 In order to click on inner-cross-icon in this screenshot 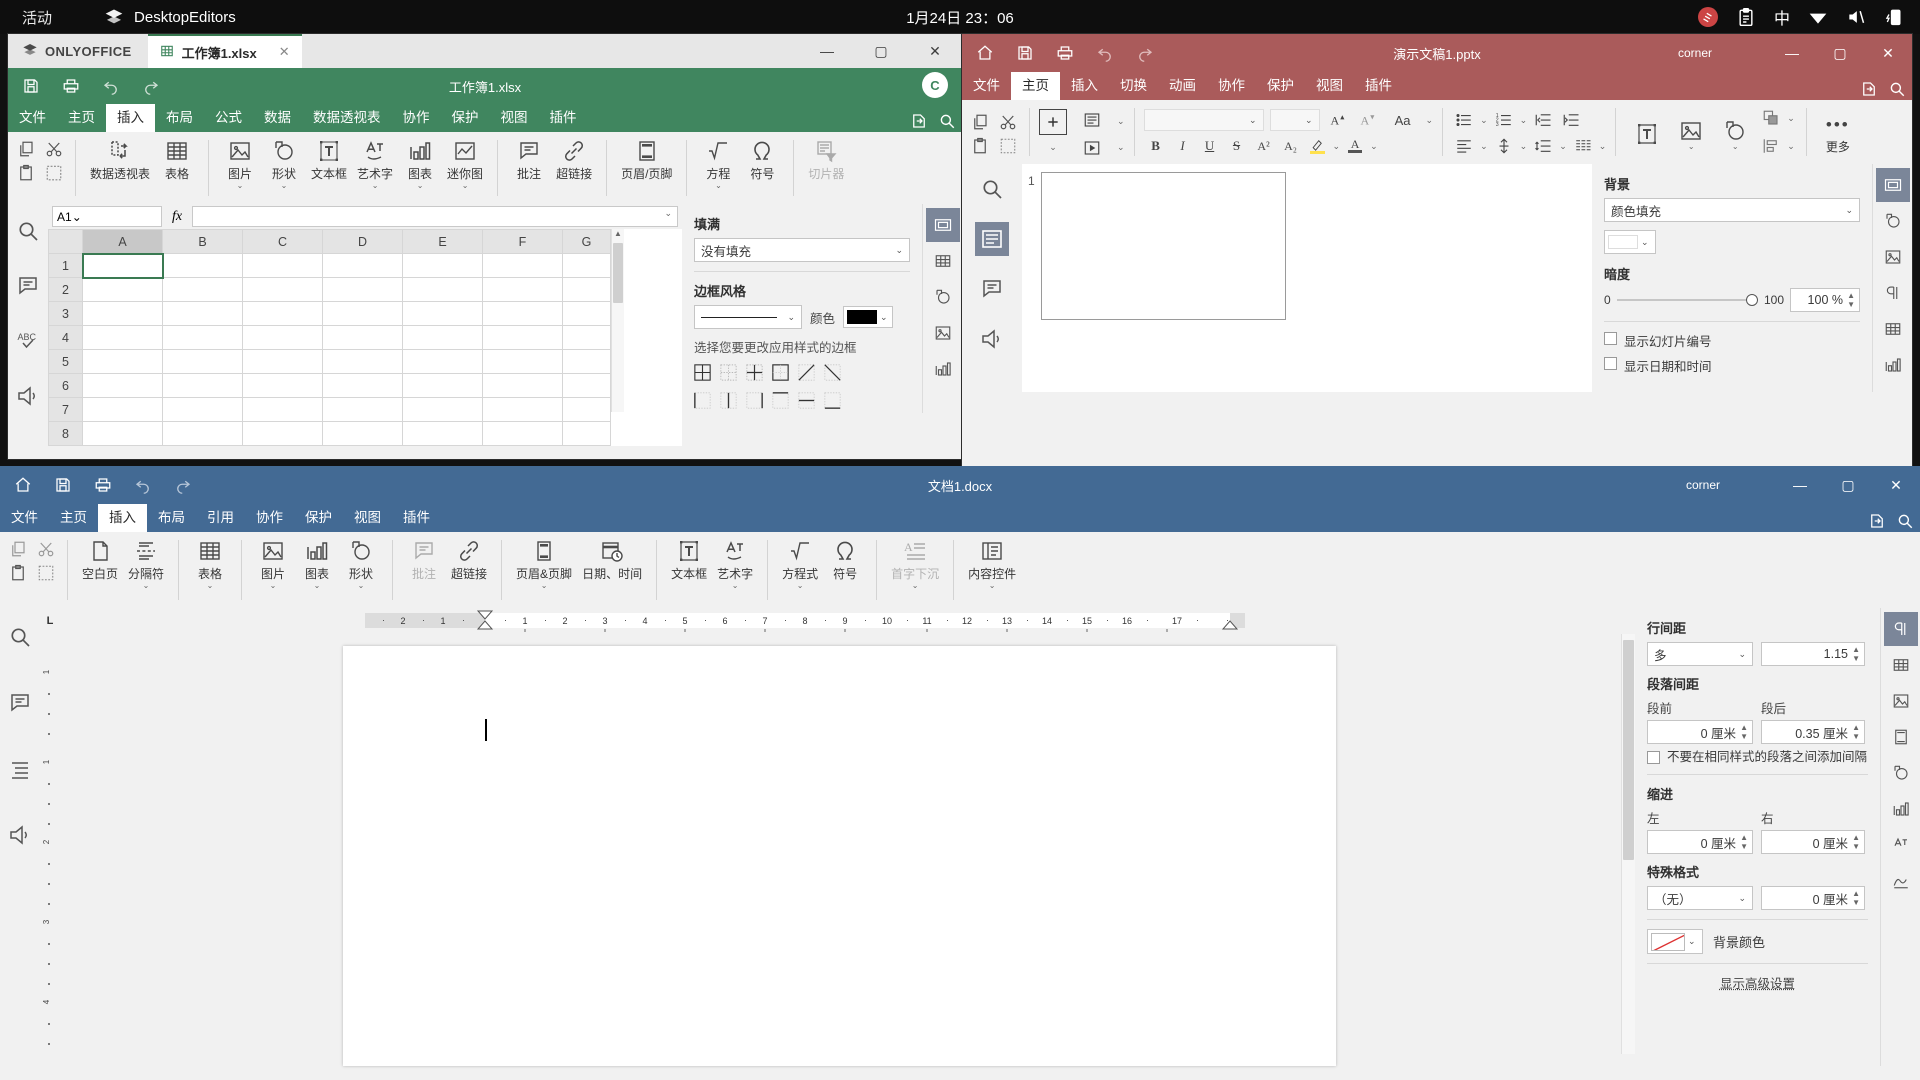, I will do `click(754, 374)`.